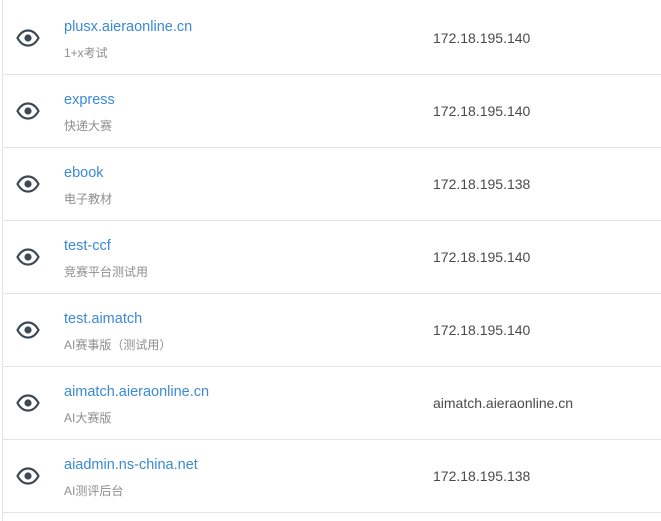  What do you see at coordinates (503, 403) in the screenshot?
I see `site-address: aimatch.aieraonline.cn` at bounding box center [503, 403].